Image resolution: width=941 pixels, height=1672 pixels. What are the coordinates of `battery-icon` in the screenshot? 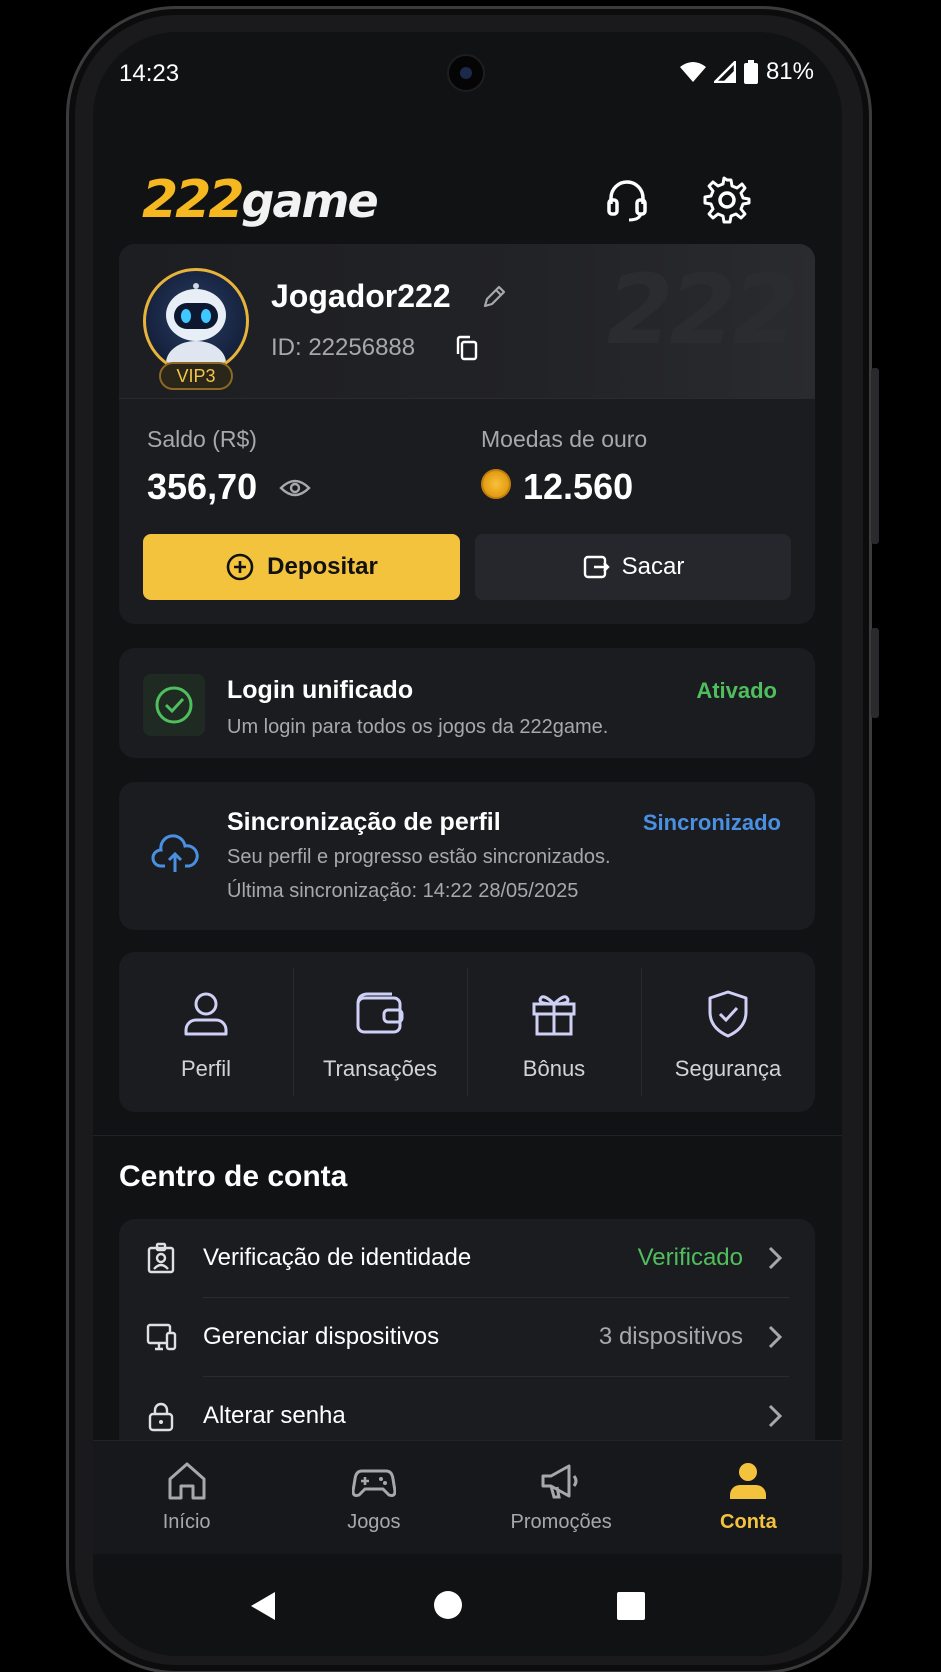 It's located at (750, 72).